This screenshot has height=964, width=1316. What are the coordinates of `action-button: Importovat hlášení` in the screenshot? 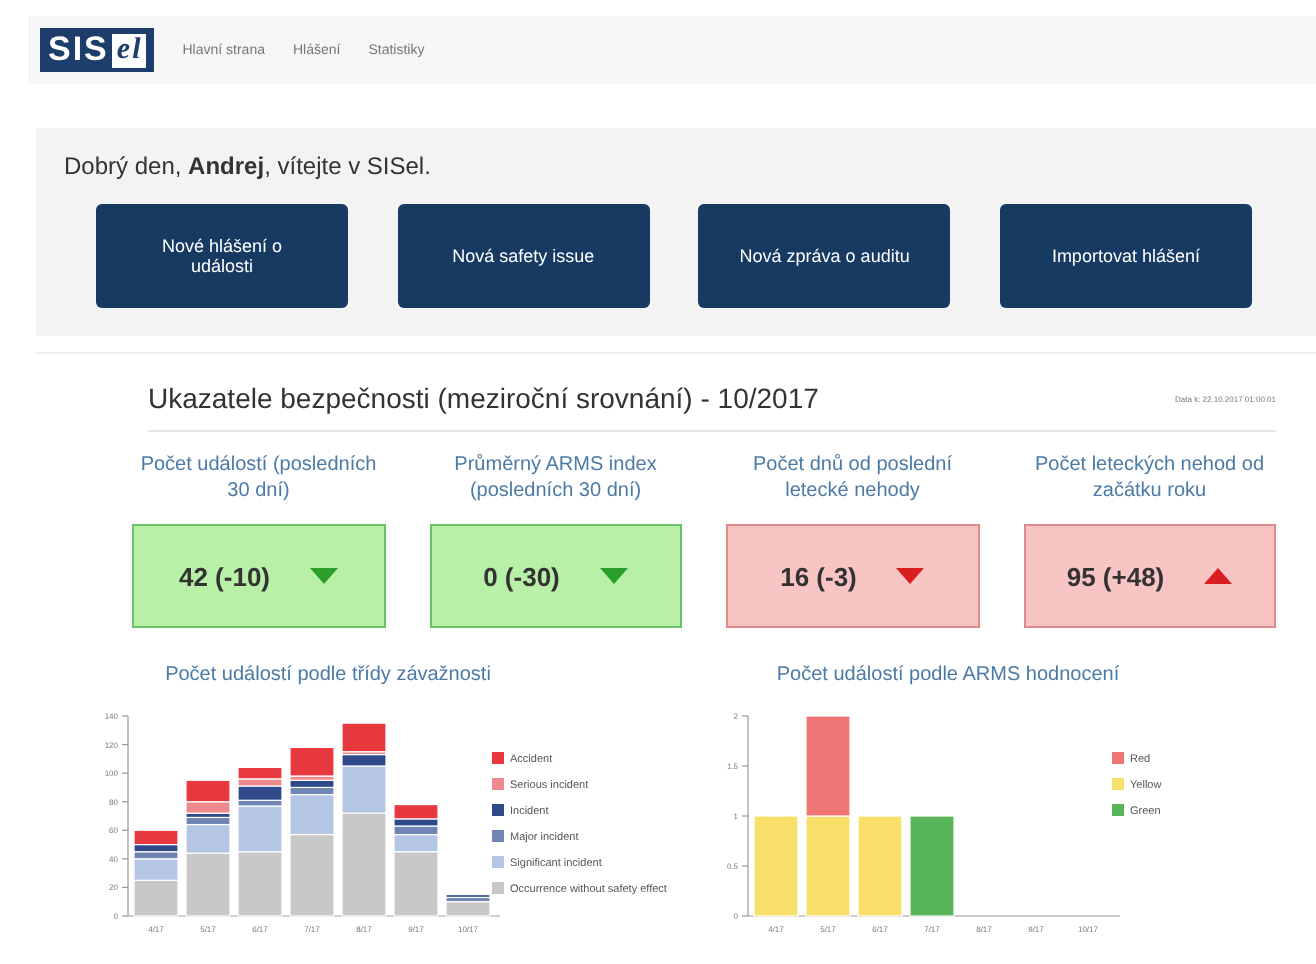 It's located at (1125, 256).